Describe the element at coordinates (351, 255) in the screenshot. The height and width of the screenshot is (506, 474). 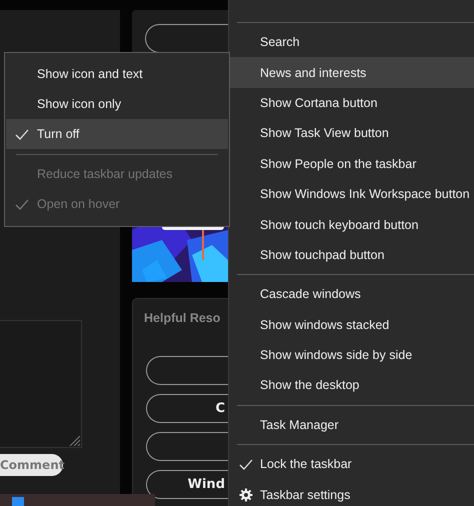
I see `menu-item: Show touchpad button` at that location.